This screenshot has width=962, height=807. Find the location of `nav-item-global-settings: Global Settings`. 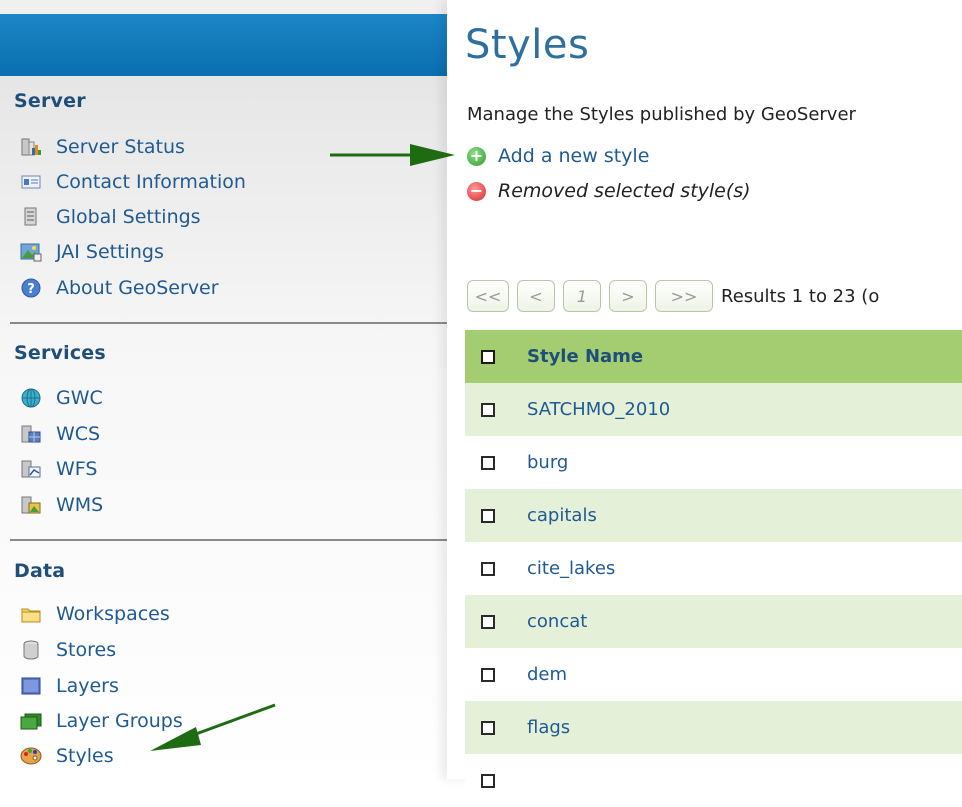

nav-item-global-settings: Global Settings is located at coordinates (110, 217).